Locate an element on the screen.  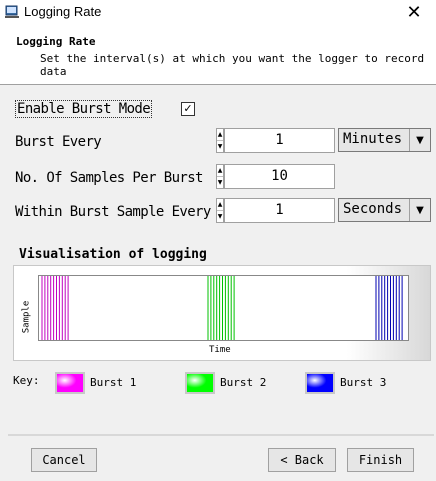
enable-burst-checkbox: ✓ is located at coordinates (188, 109).